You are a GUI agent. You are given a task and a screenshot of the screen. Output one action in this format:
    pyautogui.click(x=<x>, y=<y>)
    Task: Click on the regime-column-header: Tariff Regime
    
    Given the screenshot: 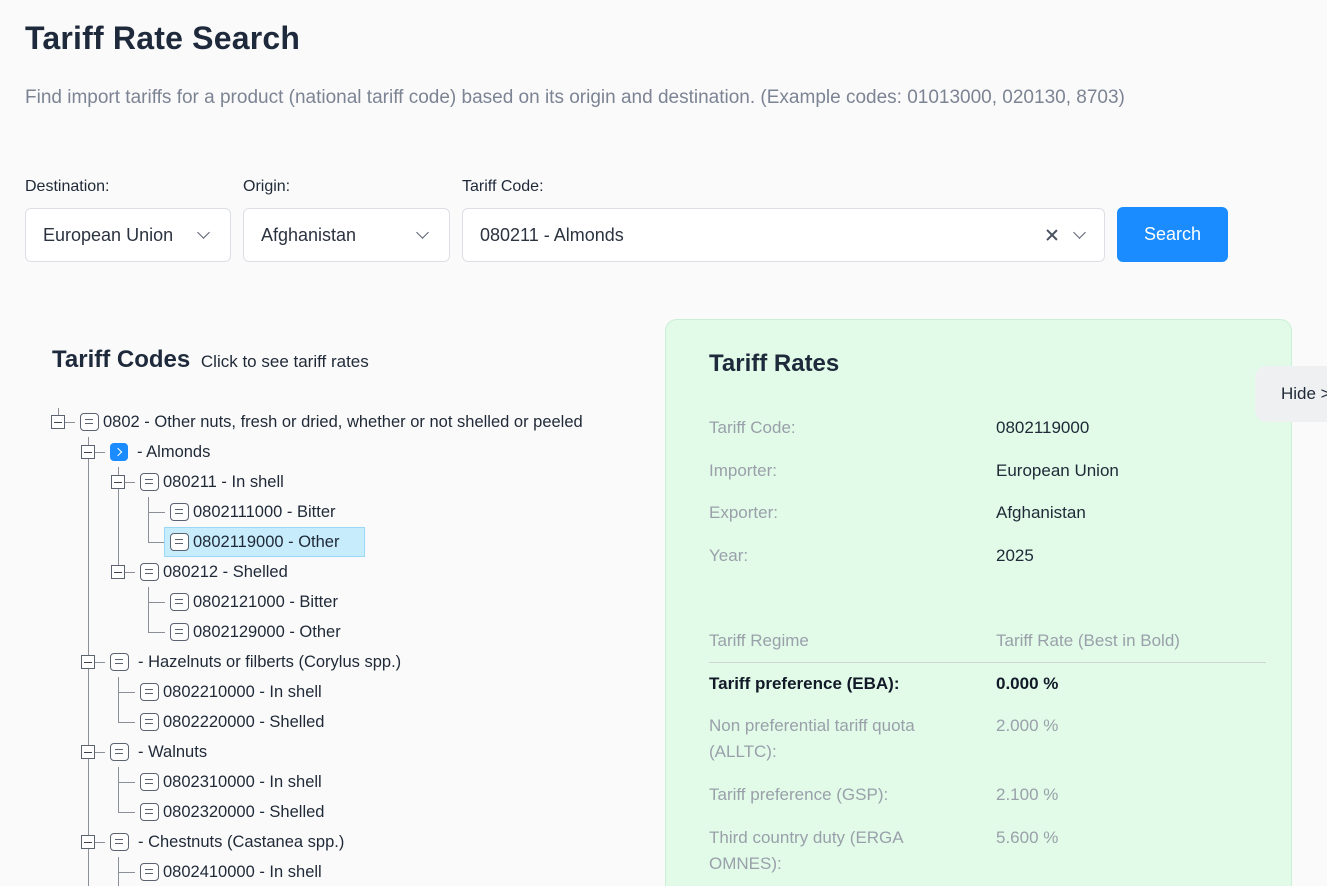 What is the action you would take?
    pyautogui.click(x=759, y=640)
    